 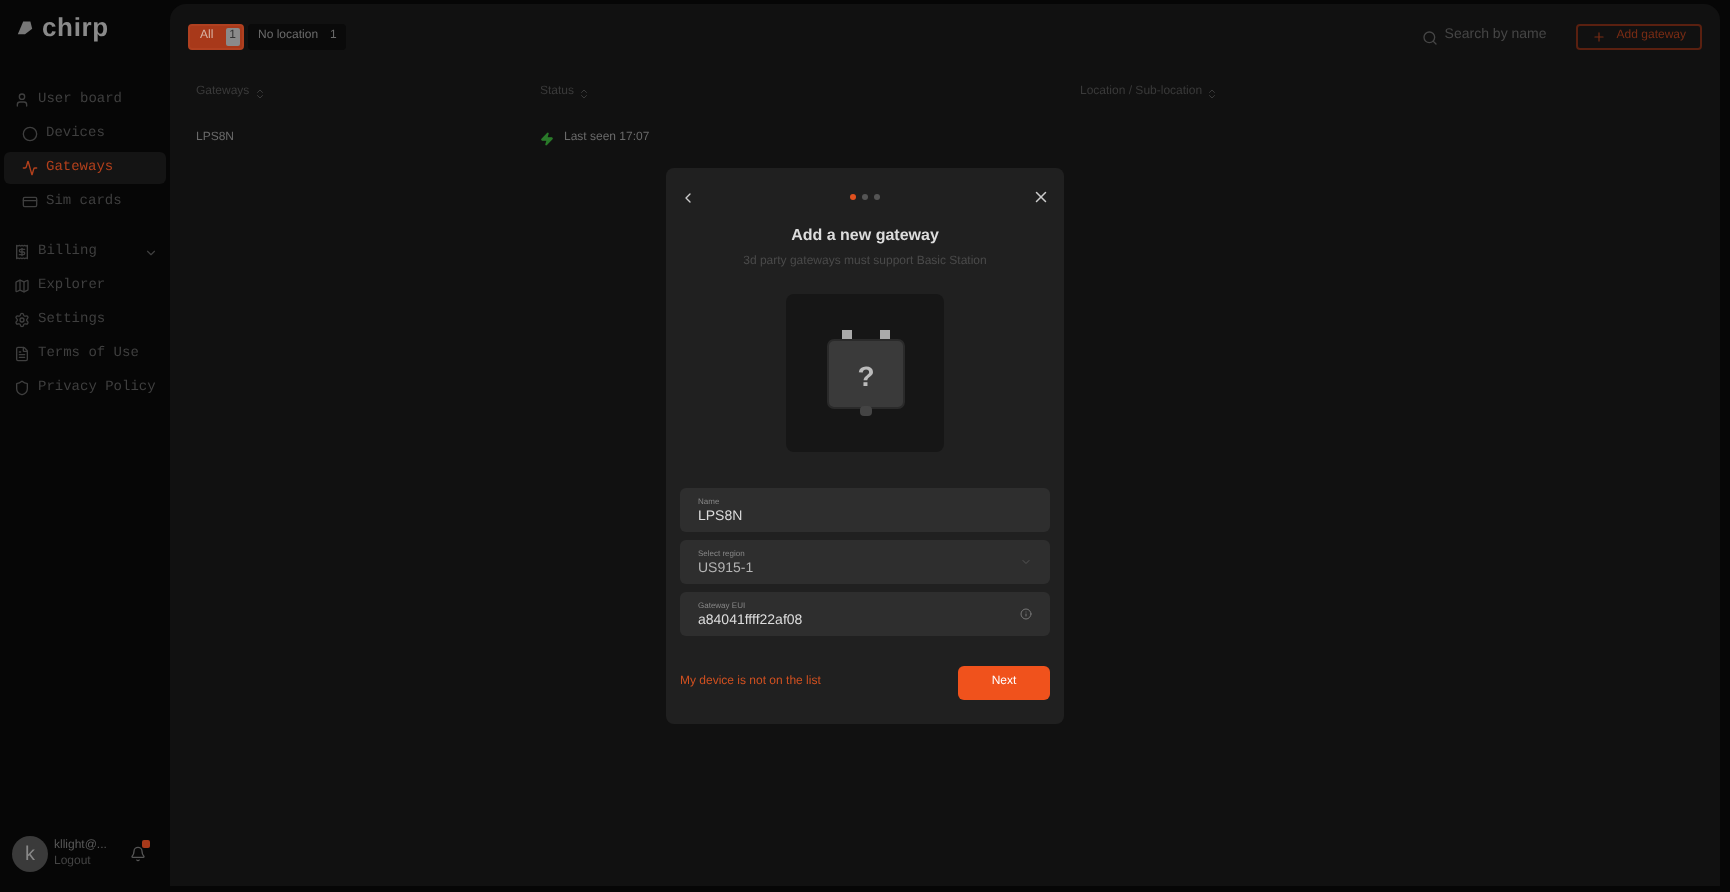 I want to click on bolt-icon, so click(x=547, y=139).